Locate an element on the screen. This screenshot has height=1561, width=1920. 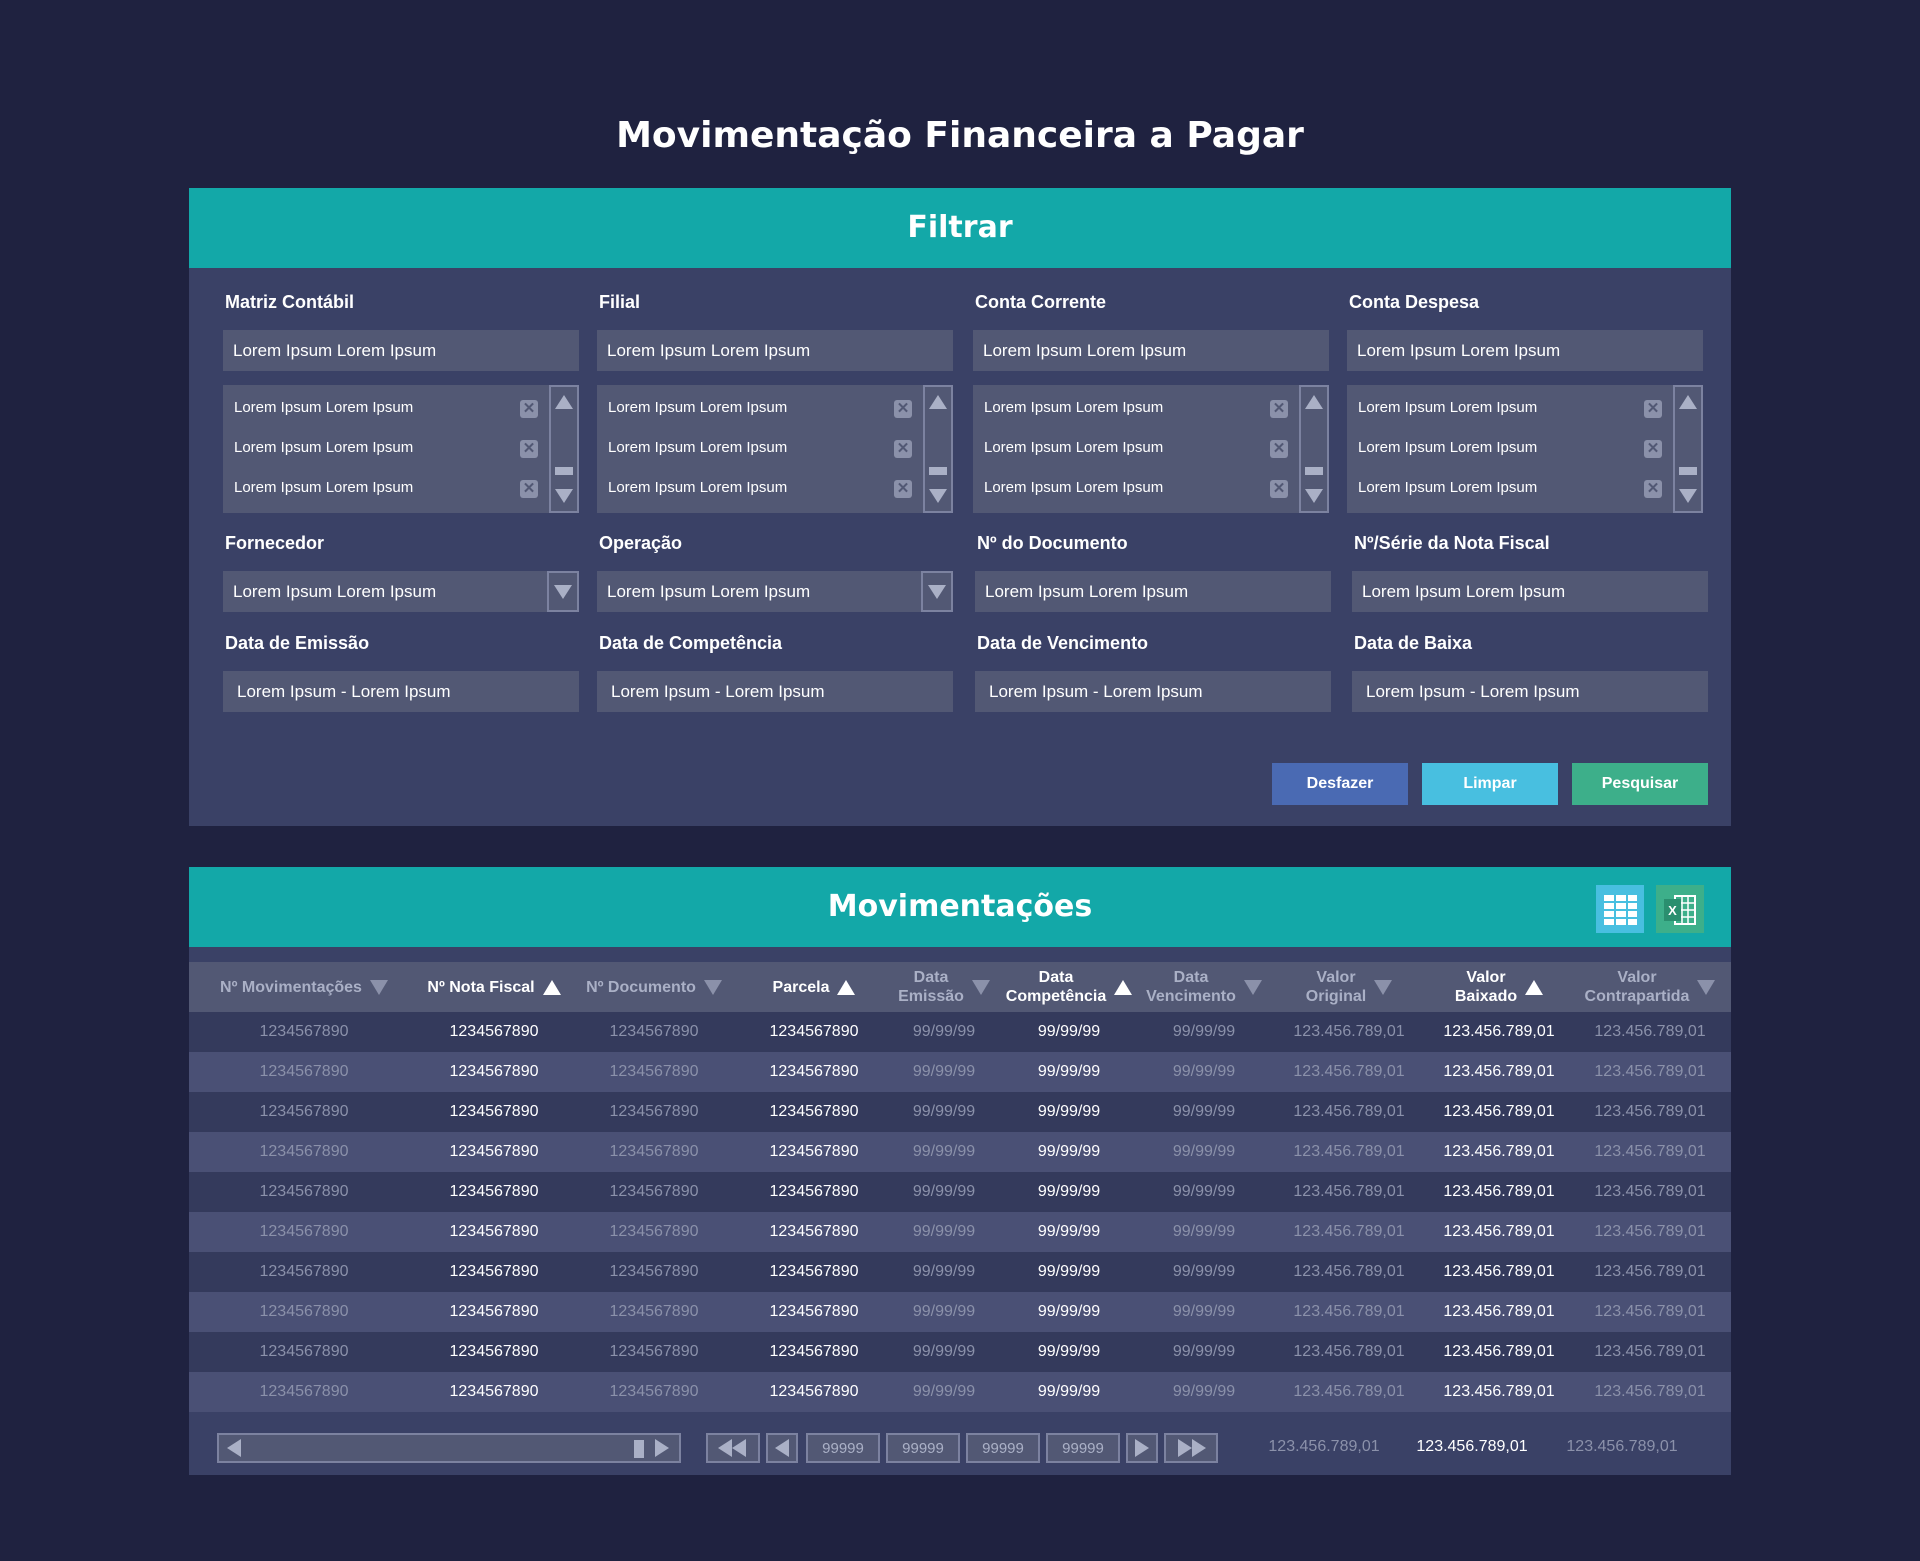
horizontal-scrollbar is located at coordinates (449, 1448).